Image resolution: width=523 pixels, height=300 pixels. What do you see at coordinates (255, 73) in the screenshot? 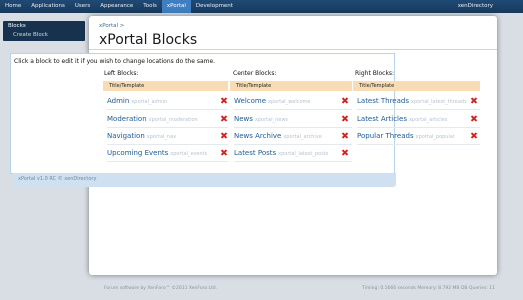
I see `center-blocks-heading: Center Blocks:` at bounding box center [255, 73].